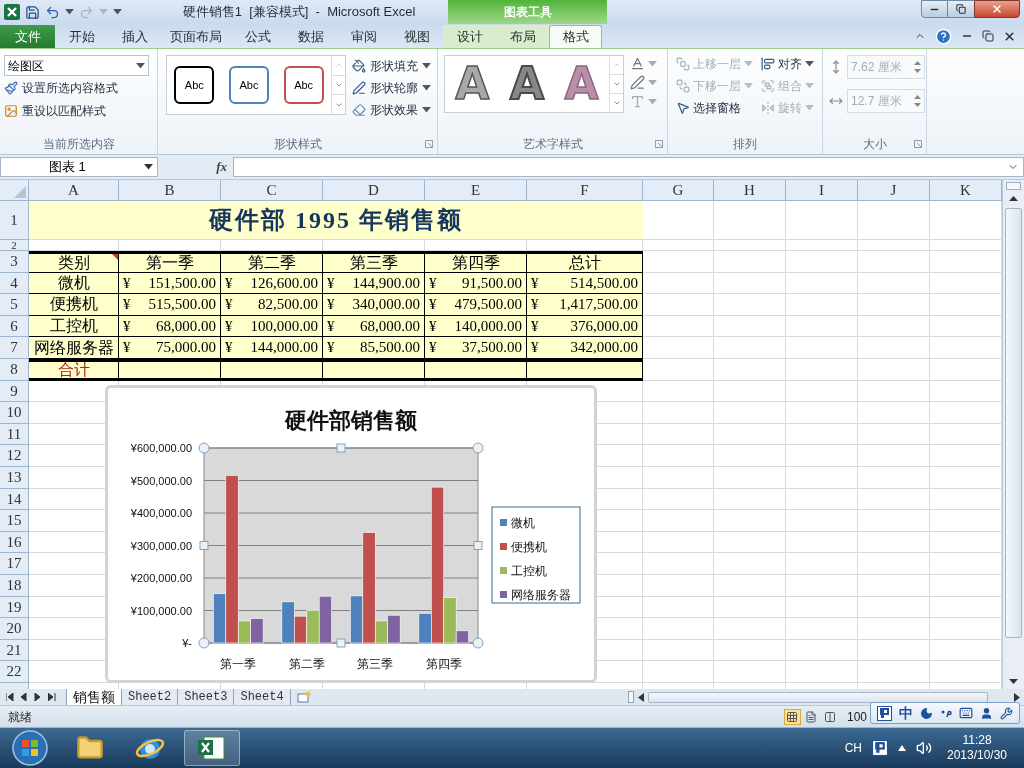  Describe the element at coordinates (678, 190) in the screenshot. I see `column-header: G` at that location.